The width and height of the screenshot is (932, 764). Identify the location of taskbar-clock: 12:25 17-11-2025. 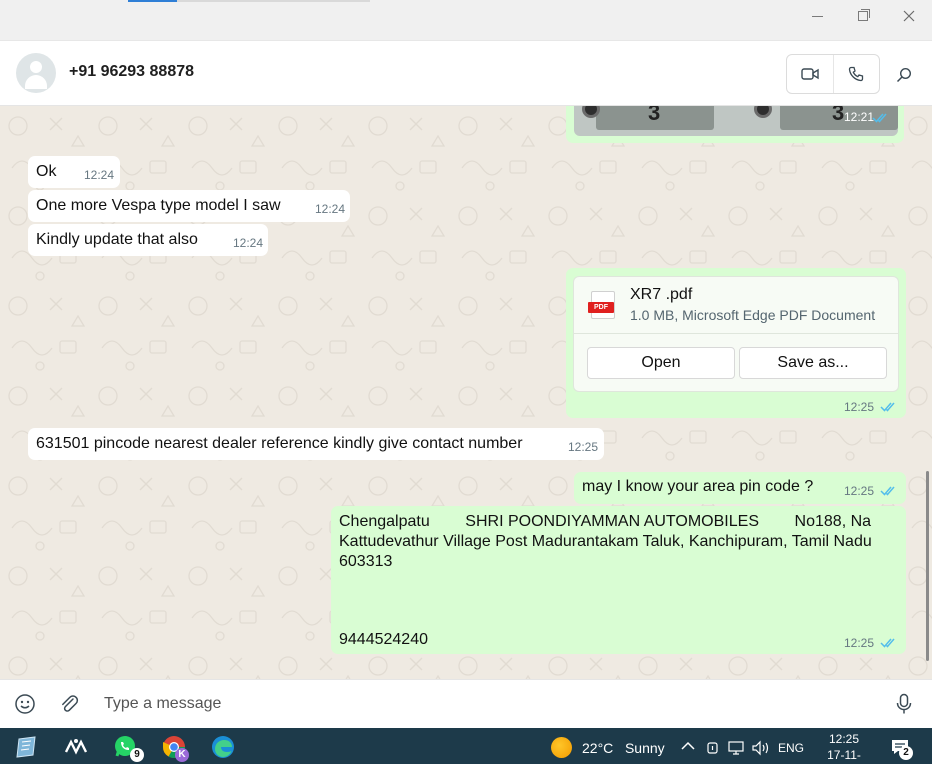
(844, 747).